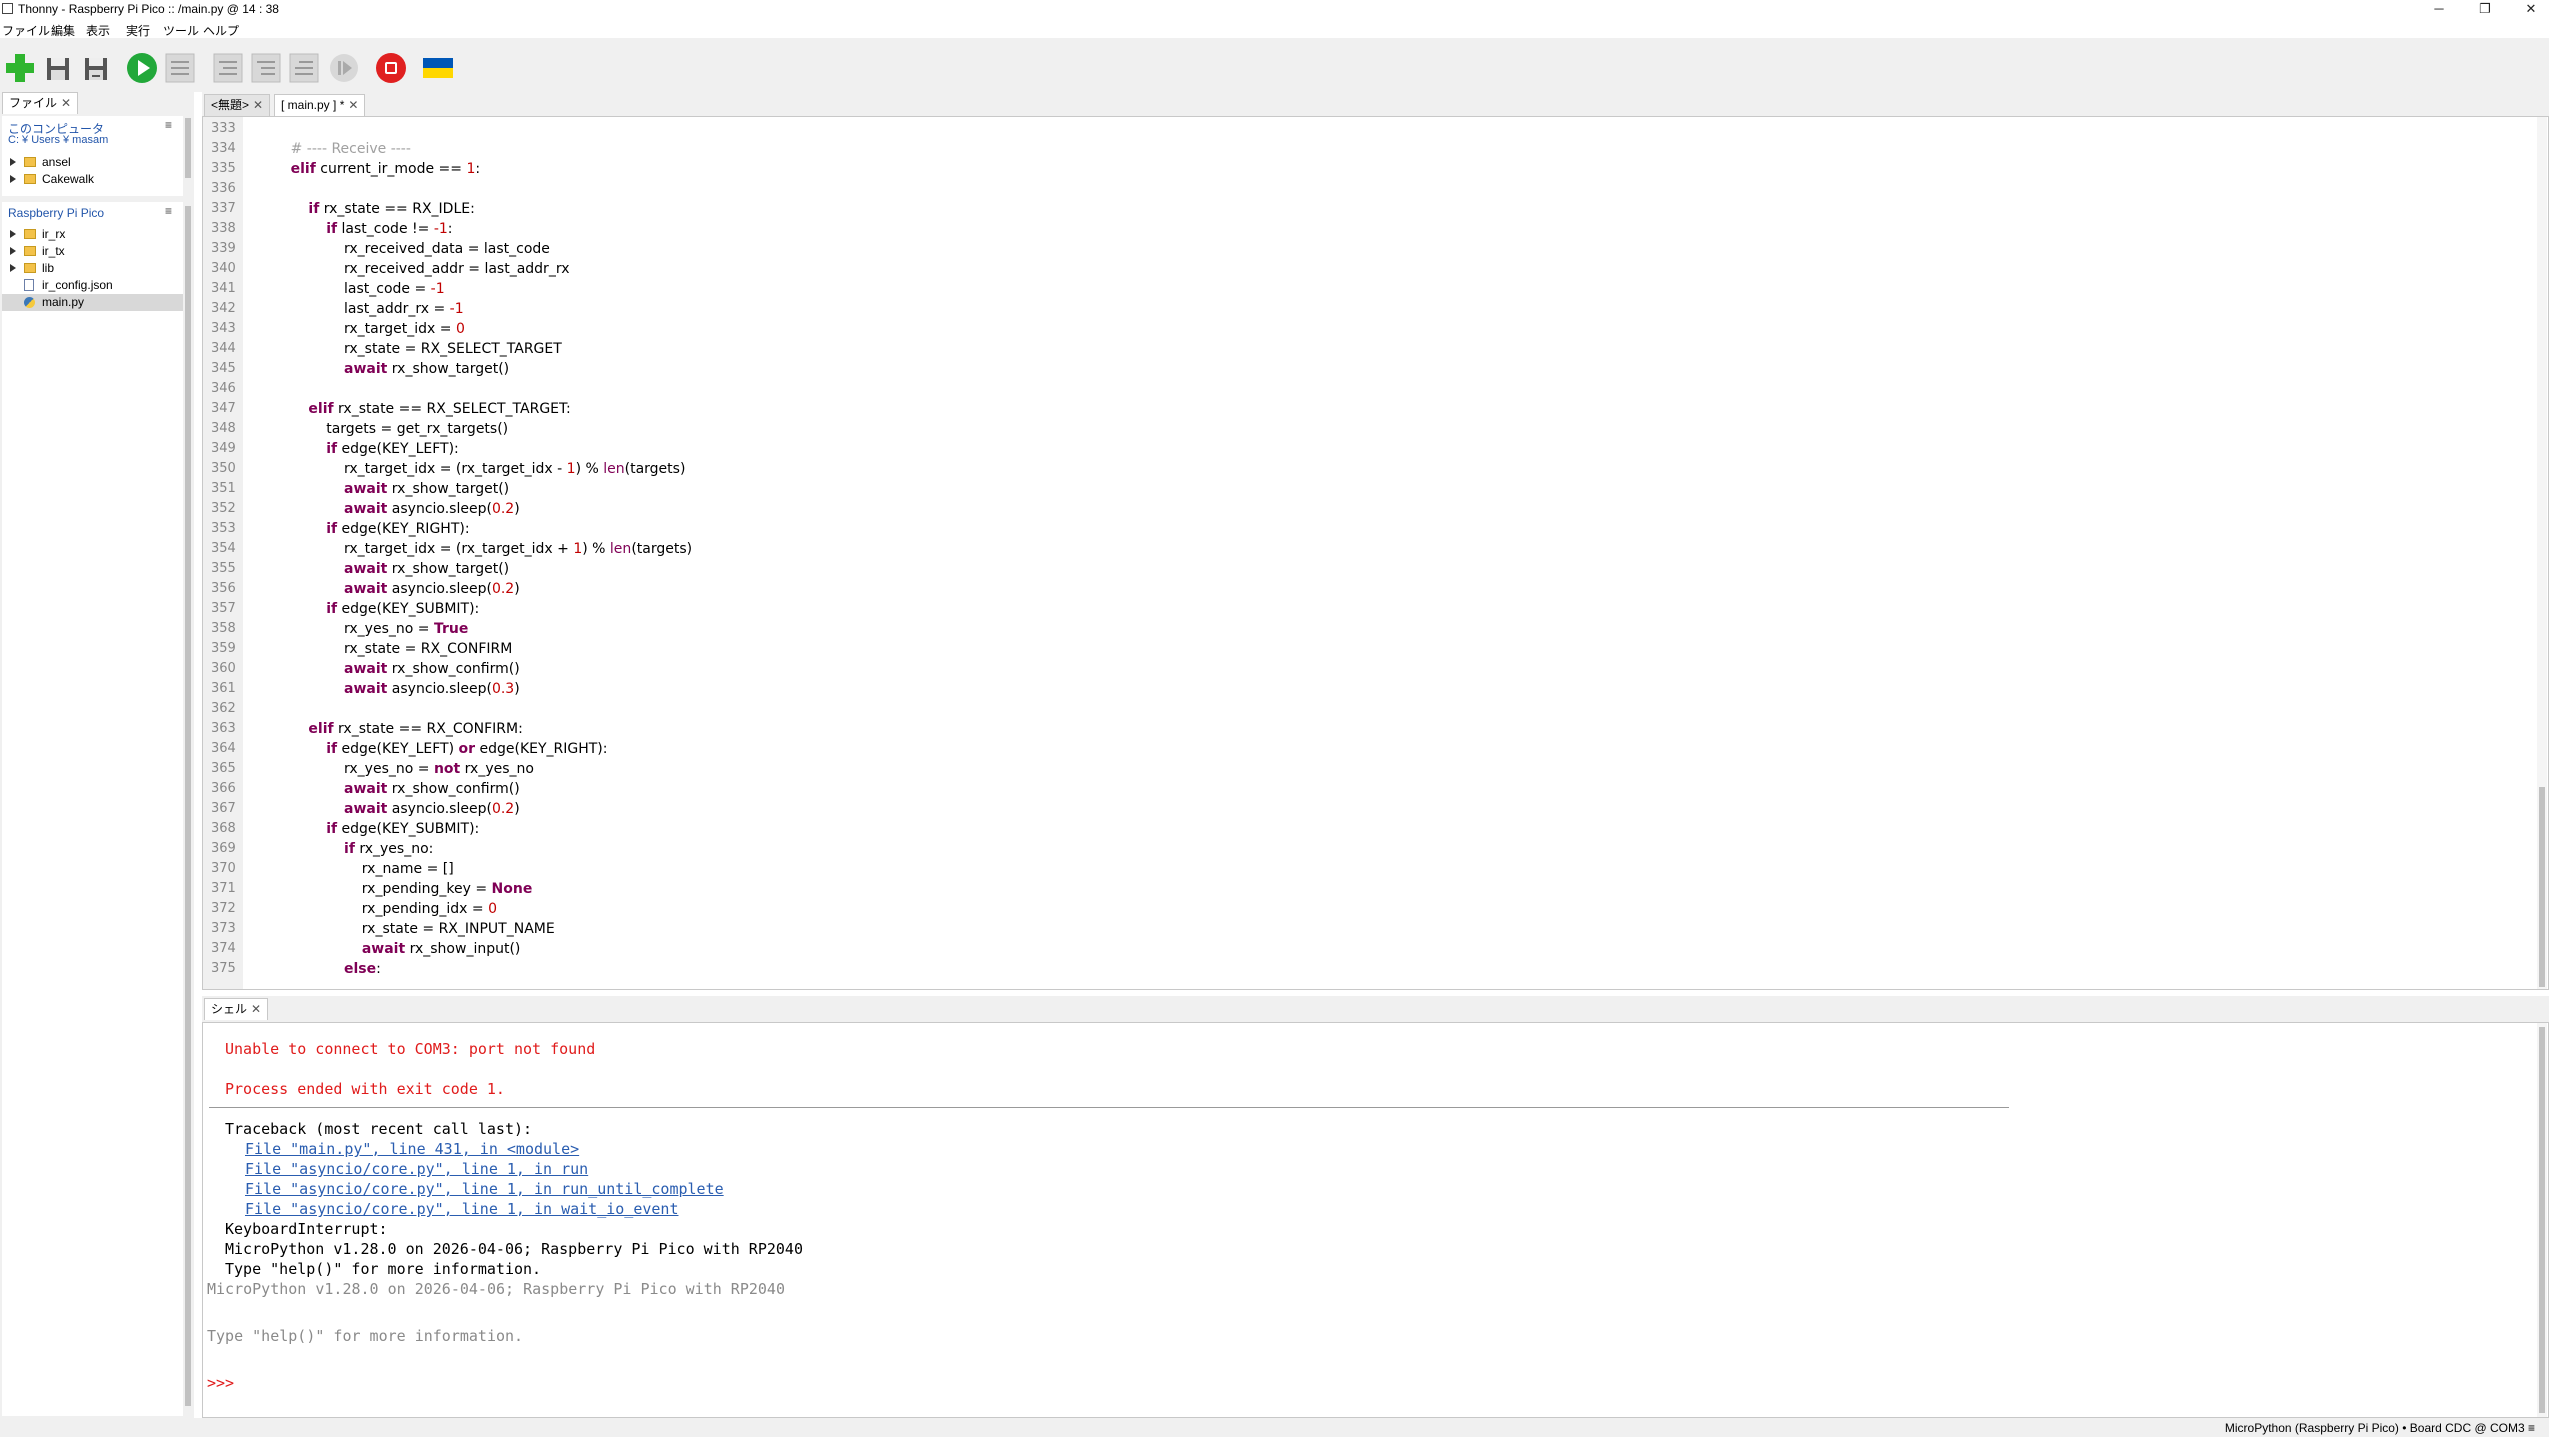  Describe the element at coordinates (388, 729) in the screenshot. I see `code-text: elif rx_state == RX_CONFIRM:` at that location.